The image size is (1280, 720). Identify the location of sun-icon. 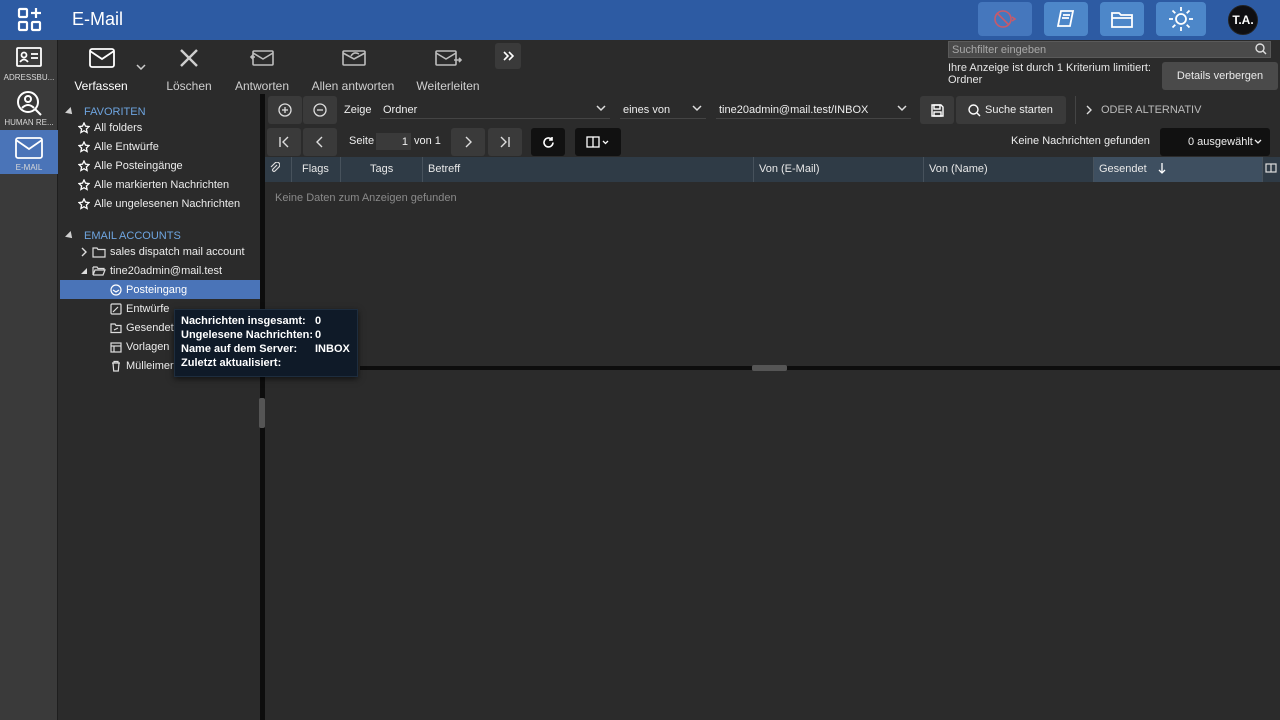
(1181, 19).